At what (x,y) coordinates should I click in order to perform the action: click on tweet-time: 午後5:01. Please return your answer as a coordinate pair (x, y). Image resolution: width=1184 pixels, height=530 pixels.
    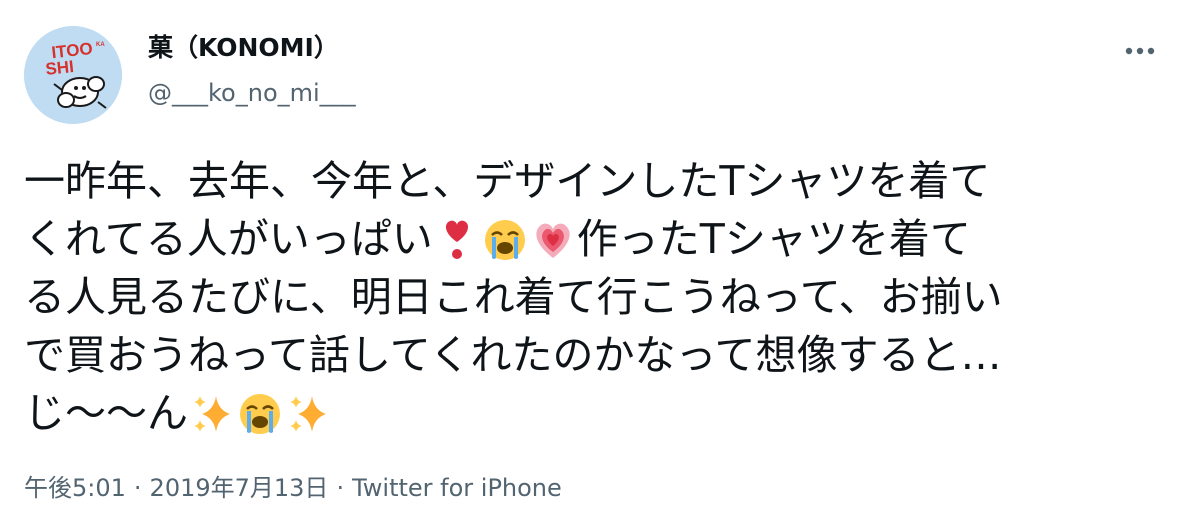
    Looking at the image, I should click on (75, 488).